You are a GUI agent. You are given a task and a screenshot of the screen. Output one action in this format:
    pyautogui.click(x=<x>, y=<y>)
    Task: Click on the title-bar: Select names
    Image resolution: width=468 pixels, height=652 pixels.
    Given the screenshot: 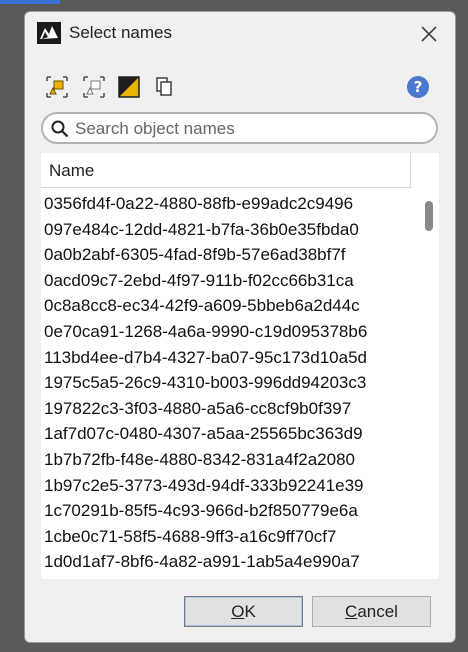 What is the action you would take?
    pyautogui.click(x=240, y=33)
    